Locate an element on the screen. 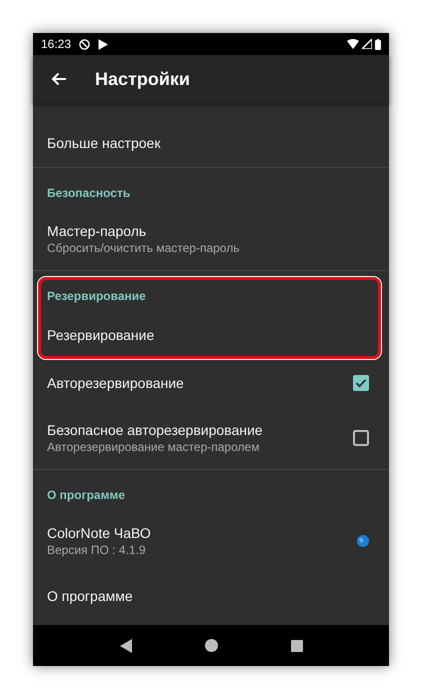 Image resolution: width=422 pixels, height=700 pixels. item-title: Больше настроек is located at coordinates (103, 143).